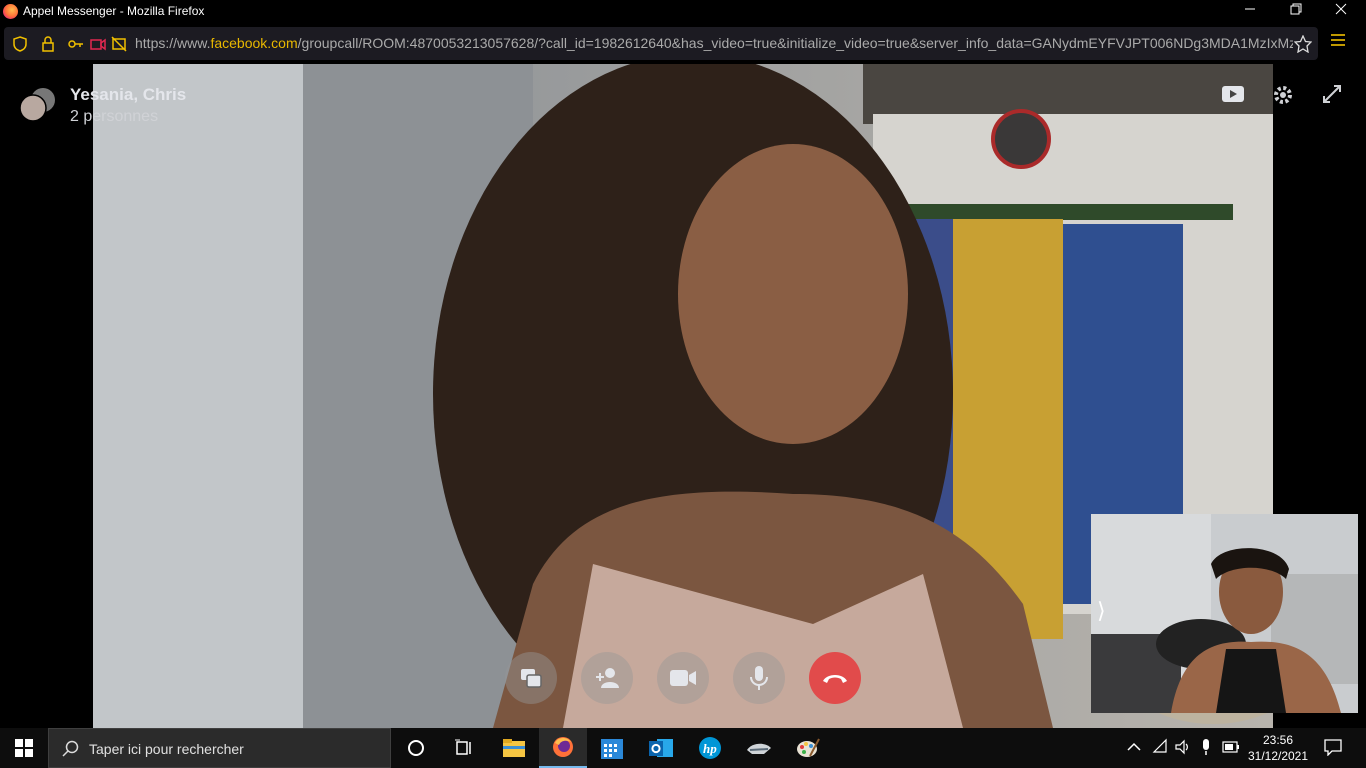  Describe the element at coordinates (1303, 44) in the screenshot. I see `bookmark-star-icon` at that location.